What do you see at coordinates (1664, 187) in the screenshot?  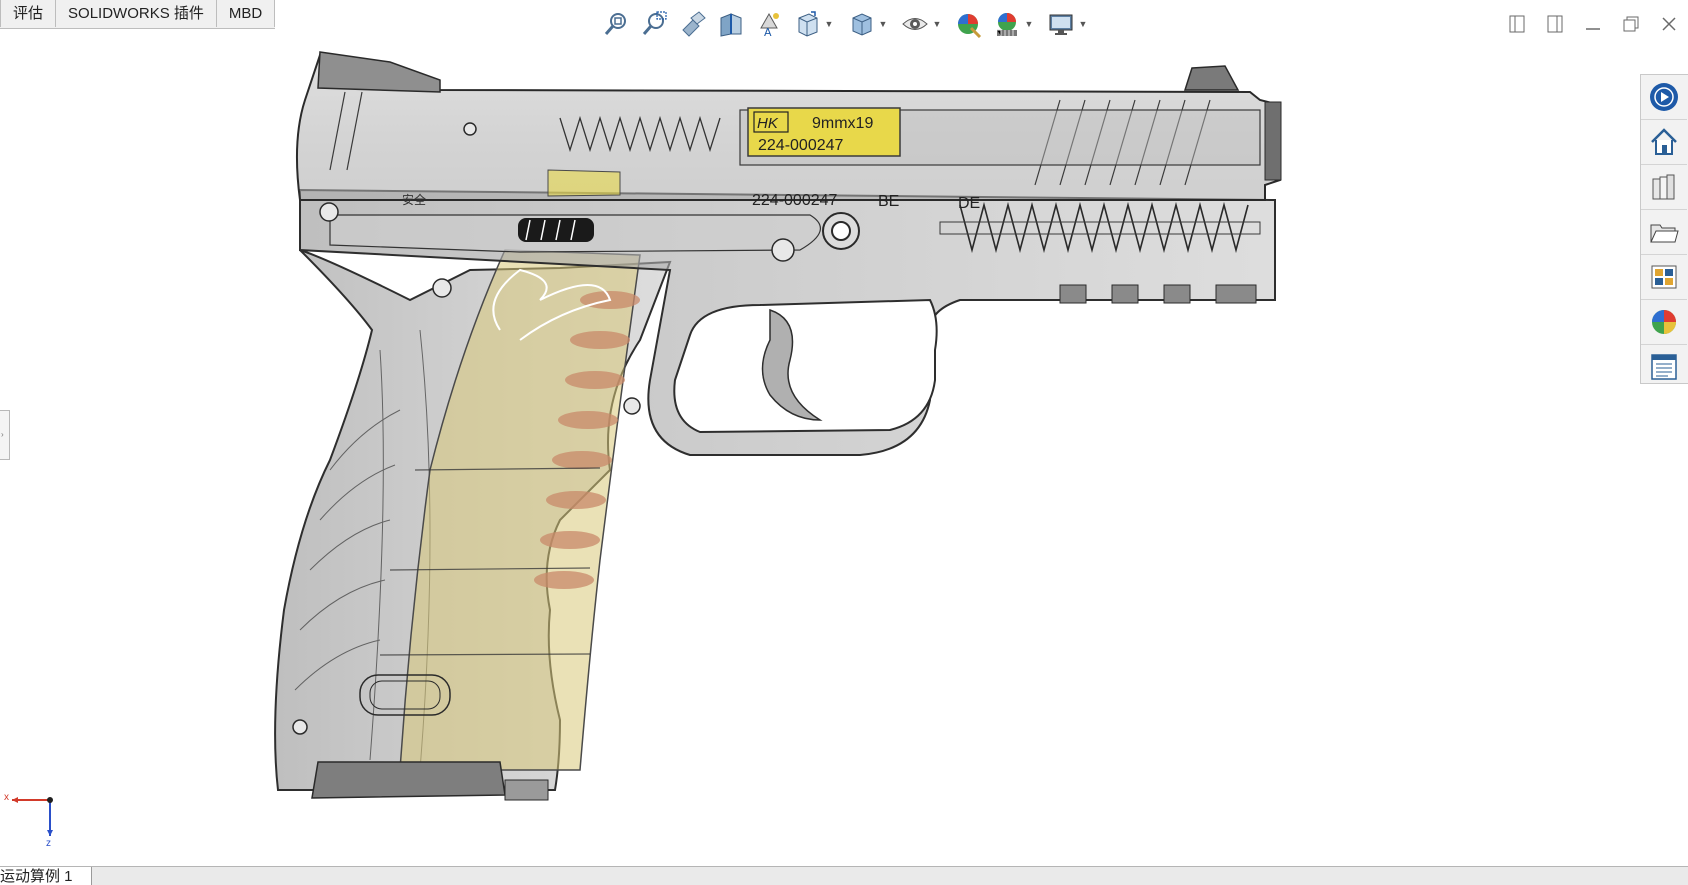 I see `design-library-icon` at bounding box center [1664, 187].